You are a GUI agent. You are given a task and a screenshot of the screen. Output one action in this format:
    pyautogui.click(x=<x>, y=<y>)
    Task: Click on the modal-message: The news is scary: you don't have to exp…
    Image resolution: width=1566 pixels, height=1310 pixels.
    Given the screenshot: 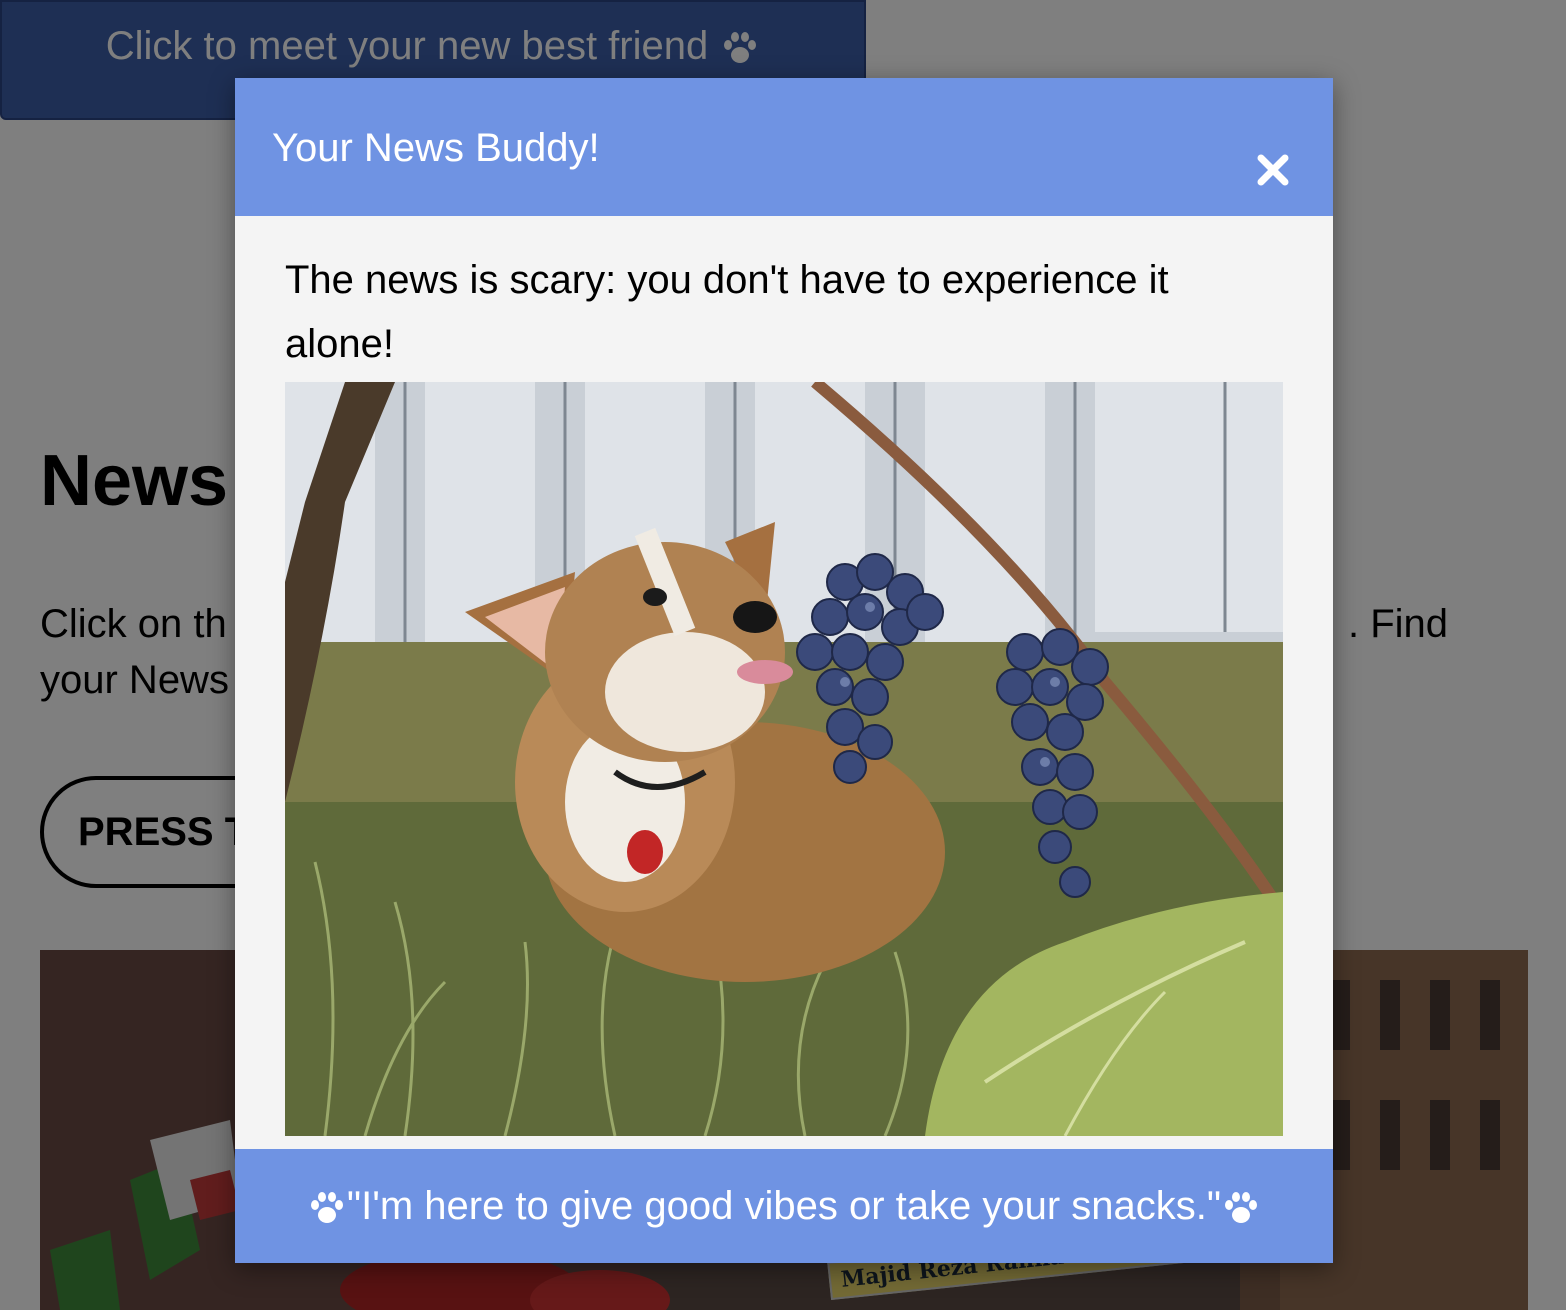 What is the action you would take?
    pyautogui.click(x=727, y=312)
    